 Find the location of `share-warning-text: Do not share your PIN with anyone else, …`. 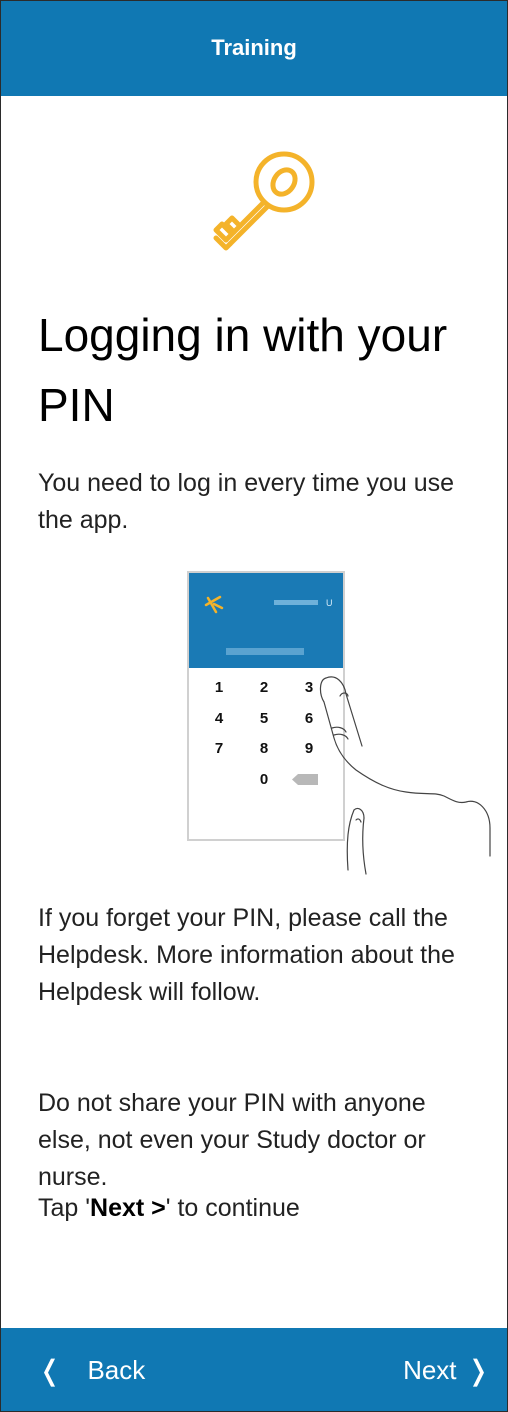

share-warning-text: Do not share your PIN with anyone else, … is located at coordinates (232, 1140).